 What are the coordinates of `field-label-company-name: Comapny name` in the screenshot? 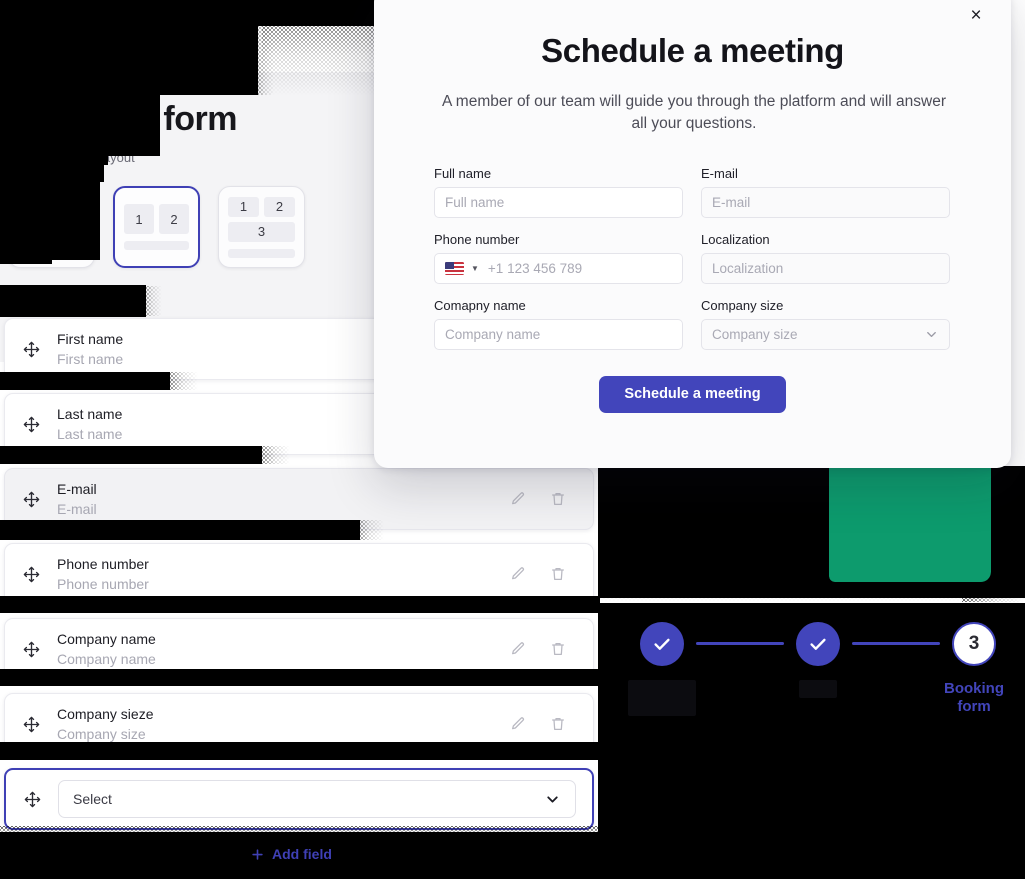 It's located at (480, 305).